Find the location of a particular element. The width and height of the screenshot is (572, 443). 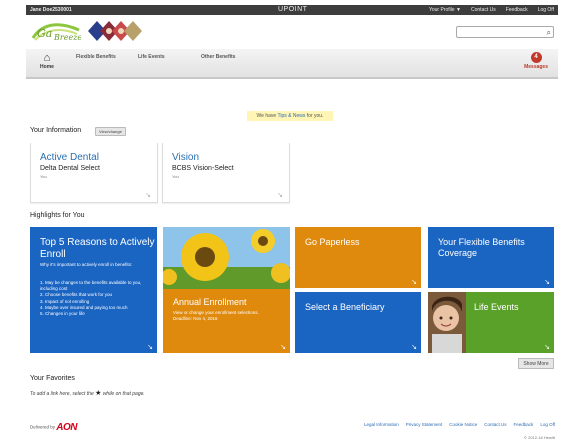

info-card-dental: Active Dental Delta Dental Select You ↘ is located at coordinates (94, 173).